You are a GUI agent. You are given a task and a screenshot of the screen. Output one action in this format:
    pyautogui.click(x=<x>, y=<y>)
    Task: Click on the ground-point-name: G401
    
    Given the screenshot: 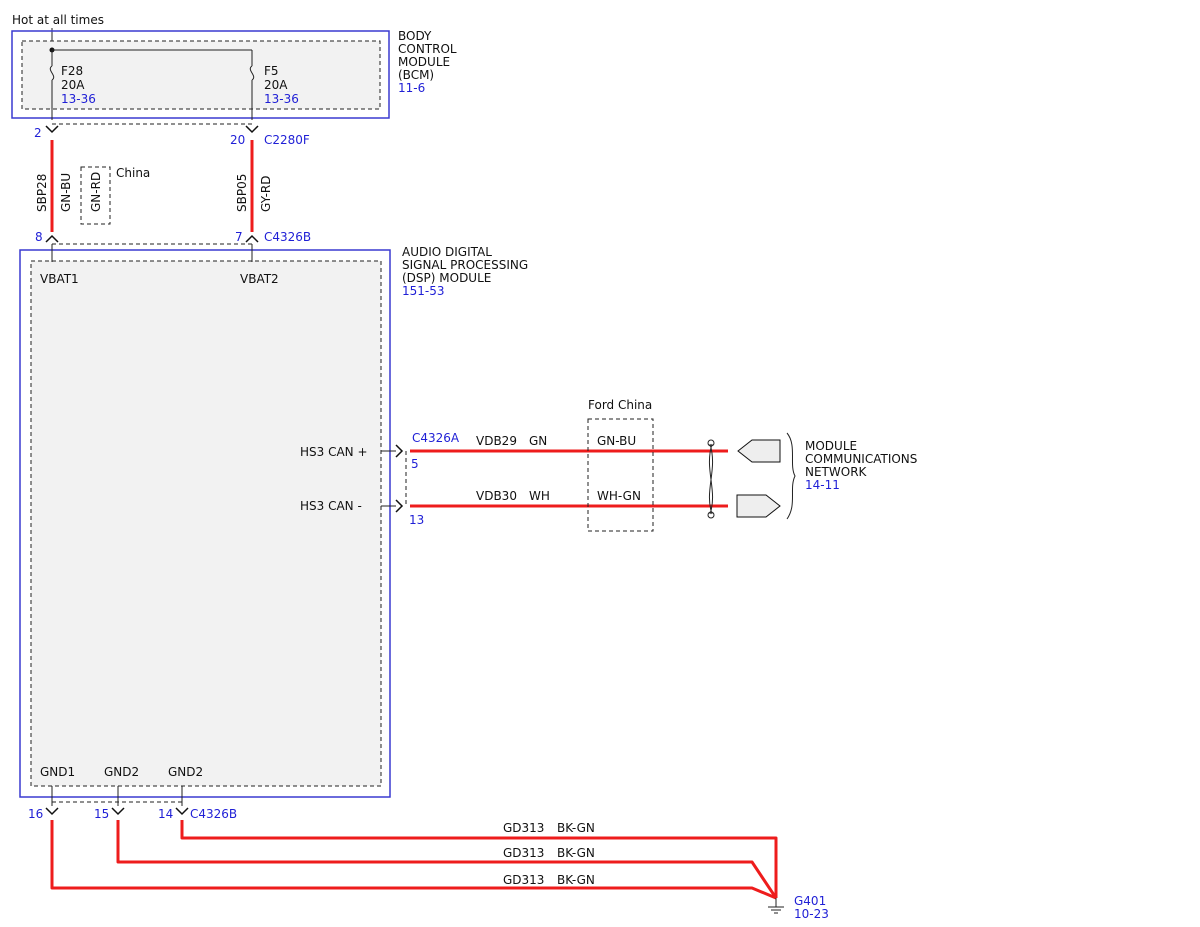 What is the action you would take?
    pyautogui.click(x=810, y=901)
    